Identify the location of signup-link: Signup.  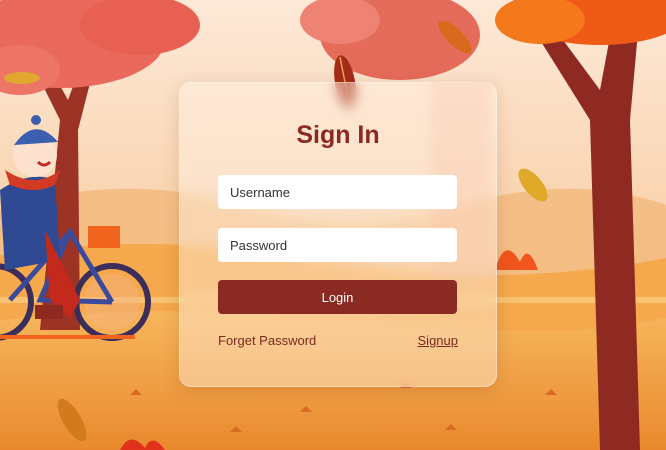
(438, 340).